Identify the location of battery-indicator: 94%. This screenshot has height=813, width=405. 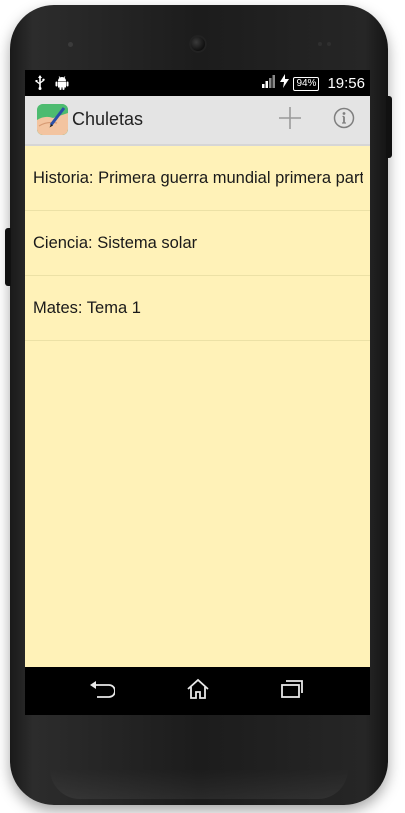
(306, 83).